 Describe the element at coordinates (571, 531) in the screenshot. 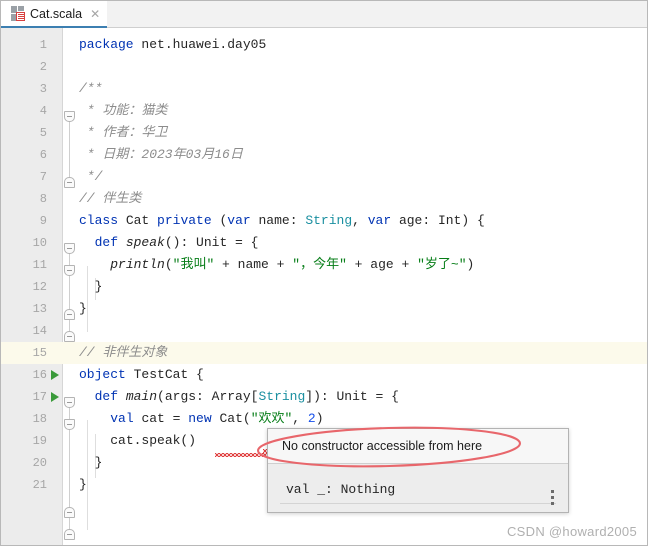

I see `csdn-watermark: CSDN @howard2005` at that location.